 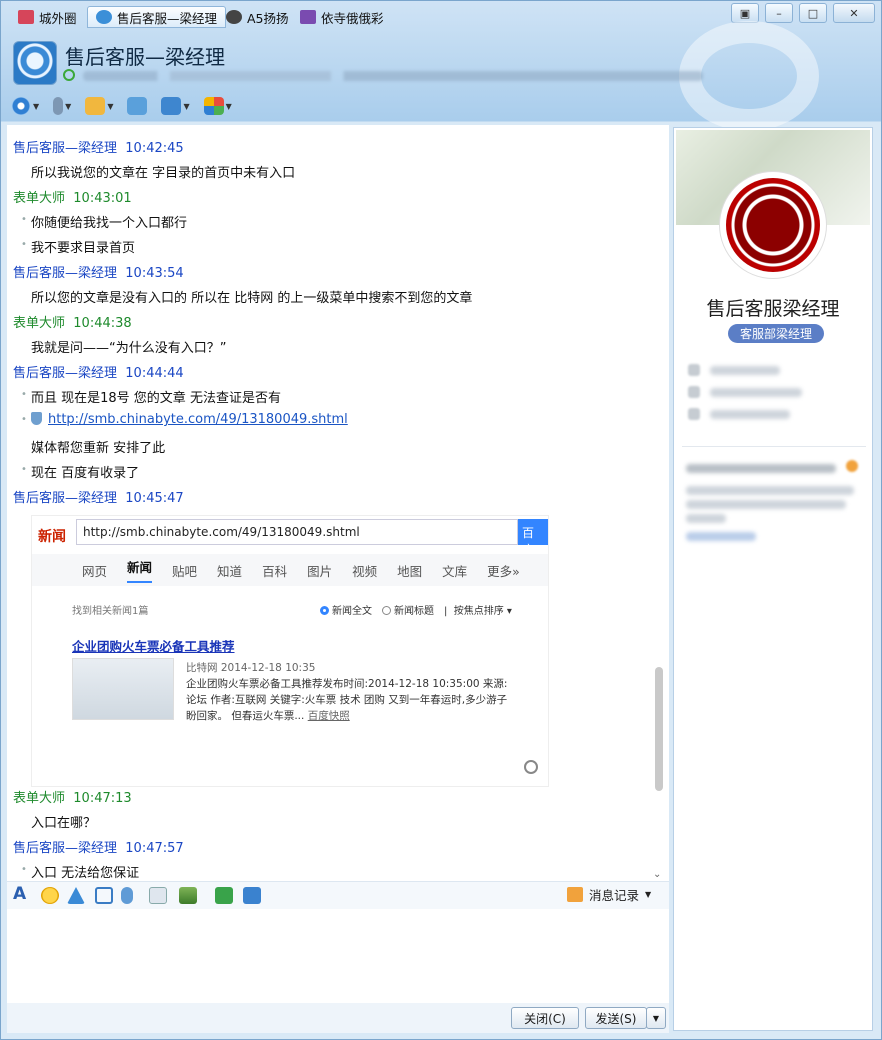 I want to click on blurred-link, so click(x=721, y=536).